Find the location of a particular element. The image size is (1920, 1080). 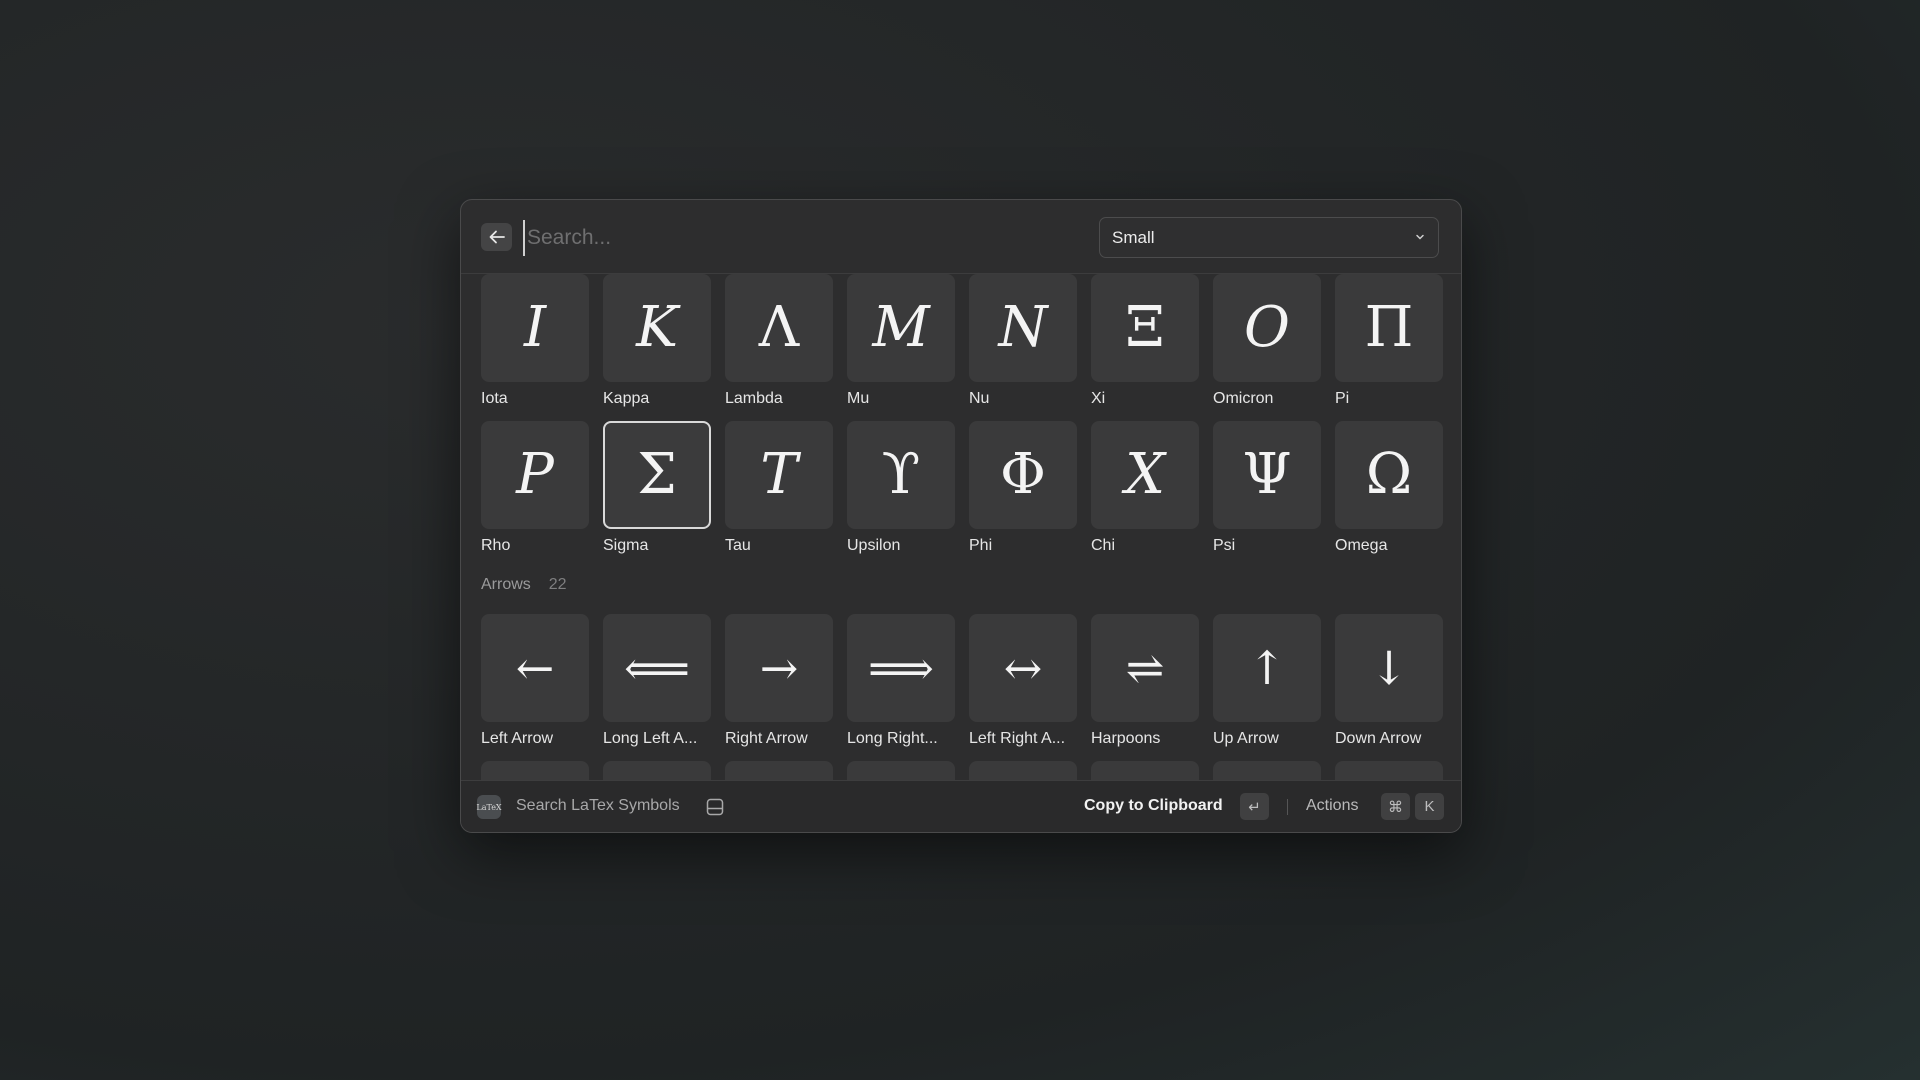

symbol-cell: Σ Sigma is located at coordinates (657, 491).